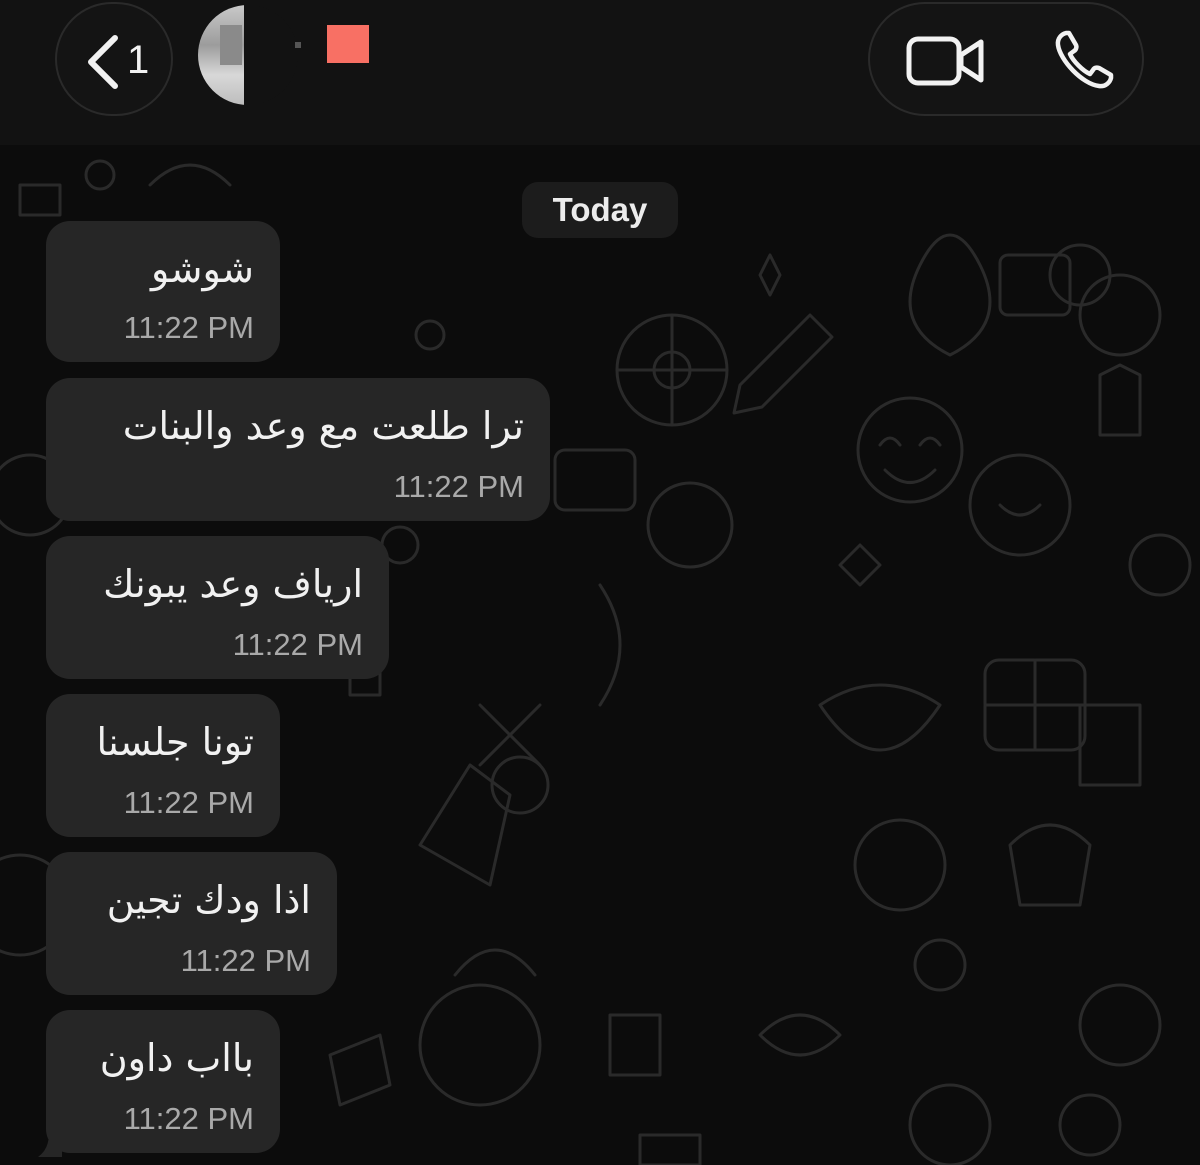 This screenshot has width=1200, height=1165. Describe the element at coordinates (163, 765) in the screenshot. I see `message-bubble: تونا جلسنا 11:22 PM` at that location.